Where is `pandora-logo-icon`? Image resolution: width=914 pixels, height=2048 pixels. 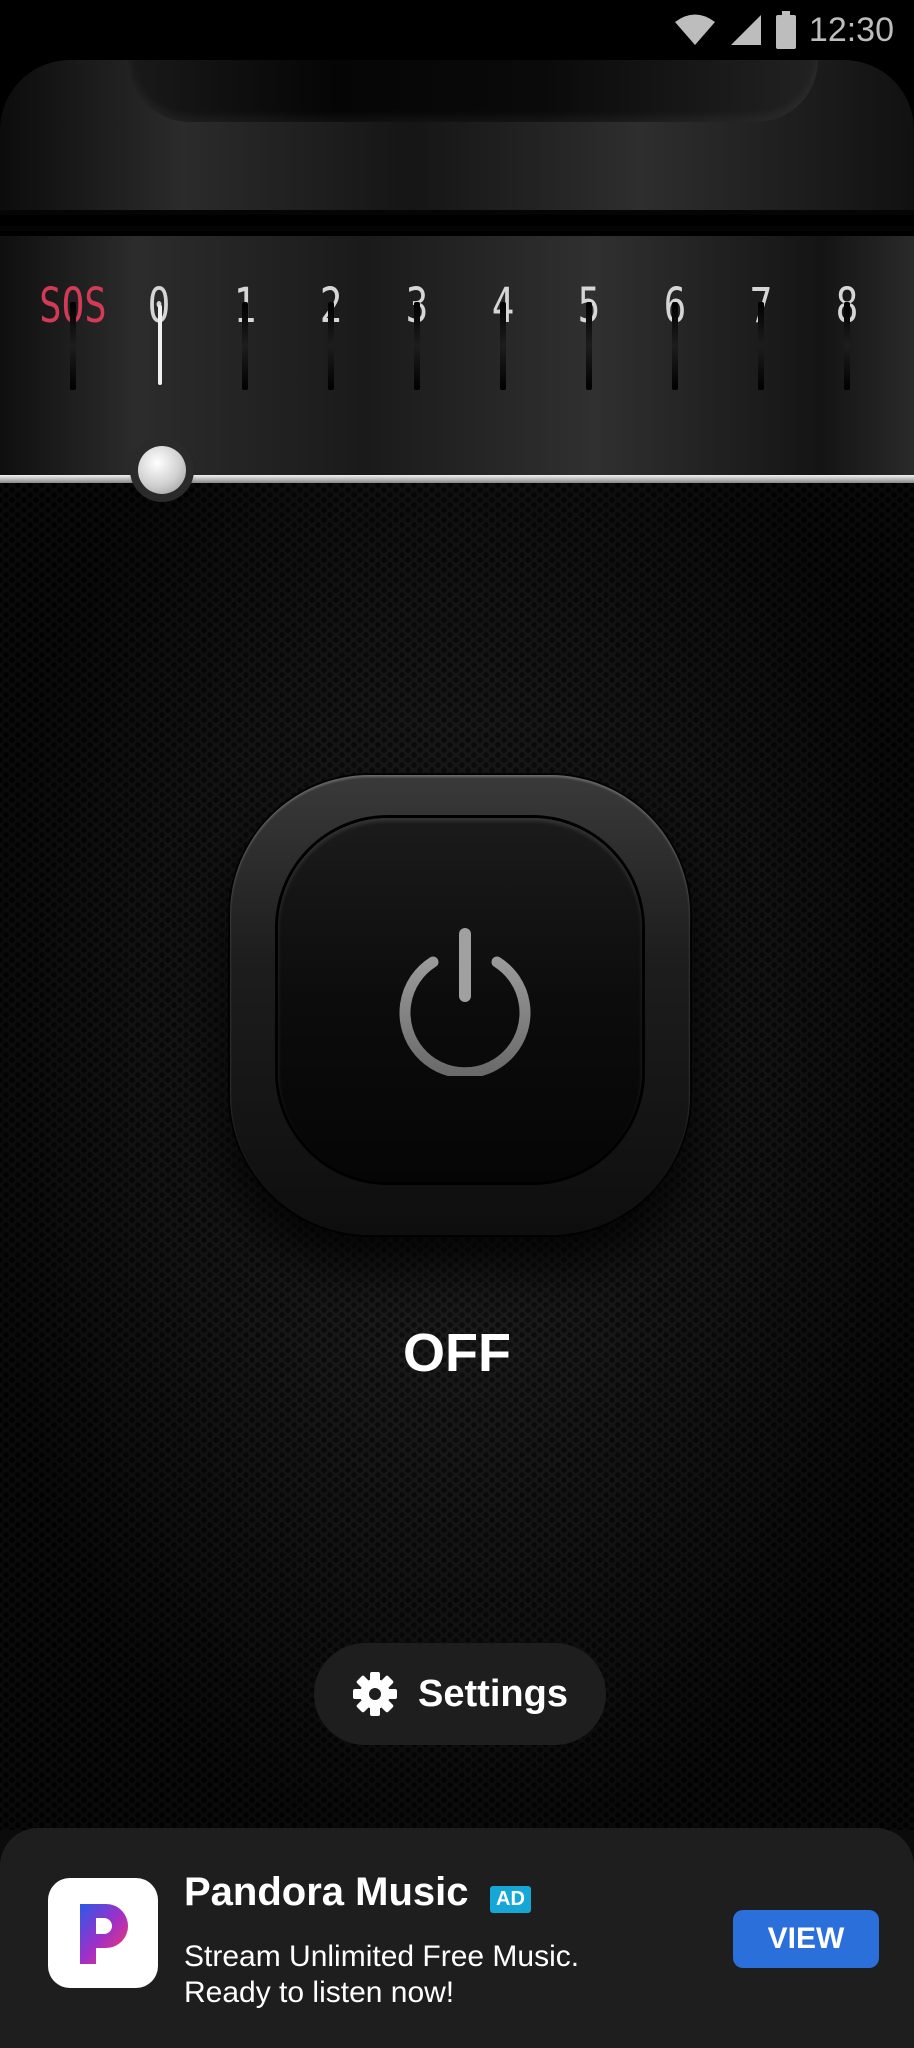
pandora-logo-icon is located at coordinates (104, 1934).